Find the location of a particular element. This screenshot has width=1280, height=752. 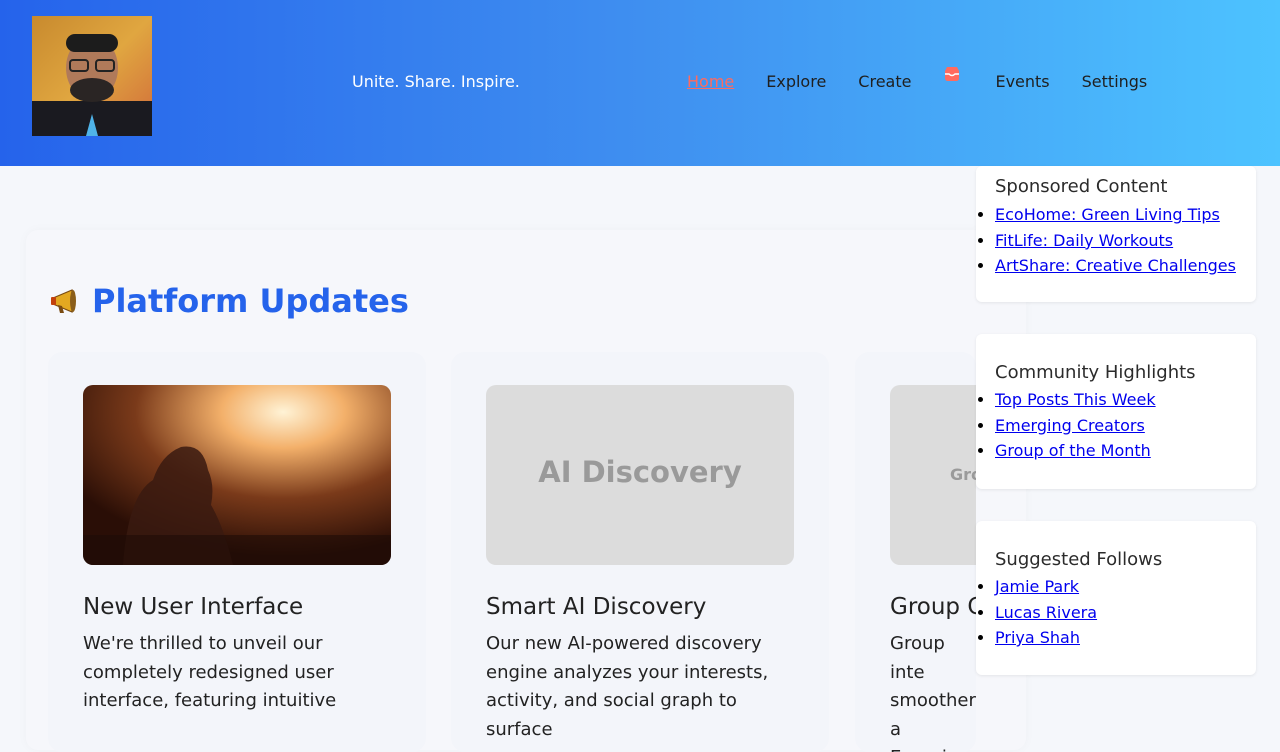

card-image-placeholder: Gro is located at coordinates (933, 475).